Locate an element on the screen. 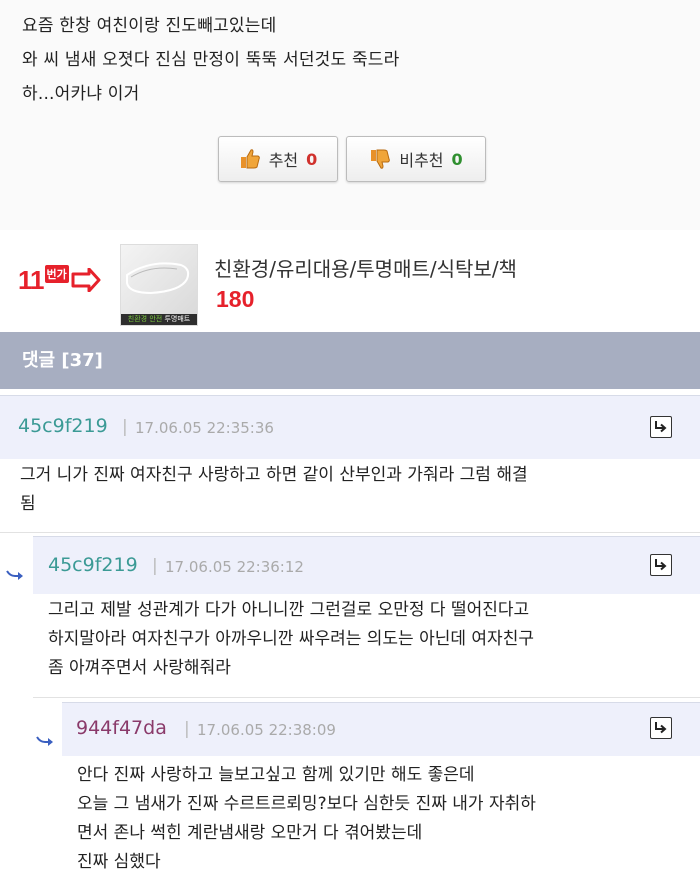 This screenshot has width=700, height=893. downvote-button: 비추천 0 is located at coordinates (416, 159).